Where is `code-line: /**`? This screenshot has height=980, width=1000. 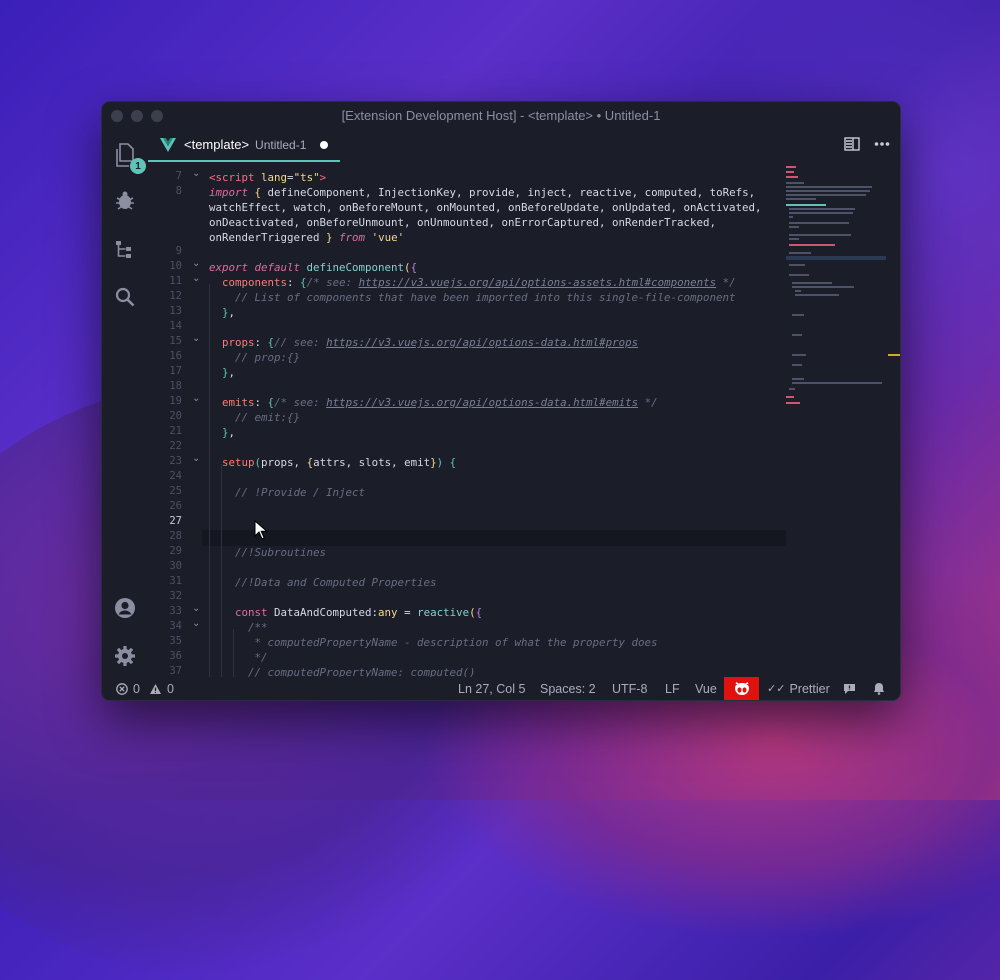 code-line: /** is located at coordinates (238, 627).